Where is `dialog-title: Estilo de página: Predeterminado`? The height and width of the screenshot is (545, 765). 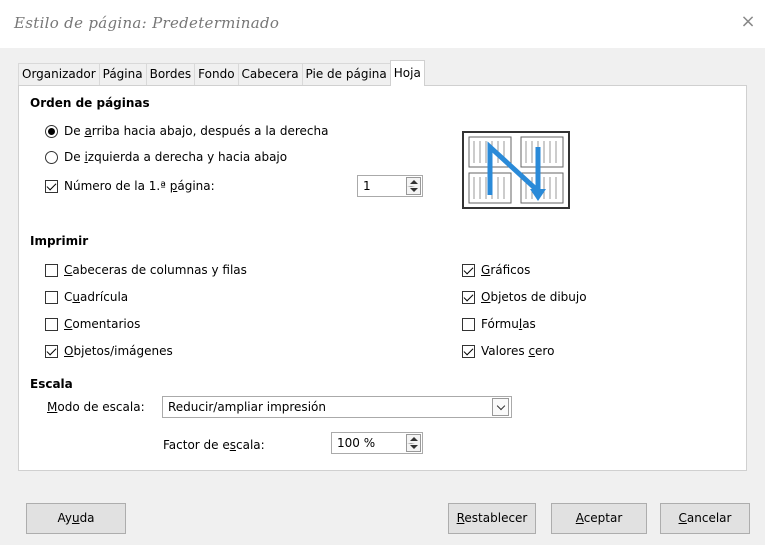
dialog-title: Estilo de página: Predeterminado is located at coordinates (147, 23).